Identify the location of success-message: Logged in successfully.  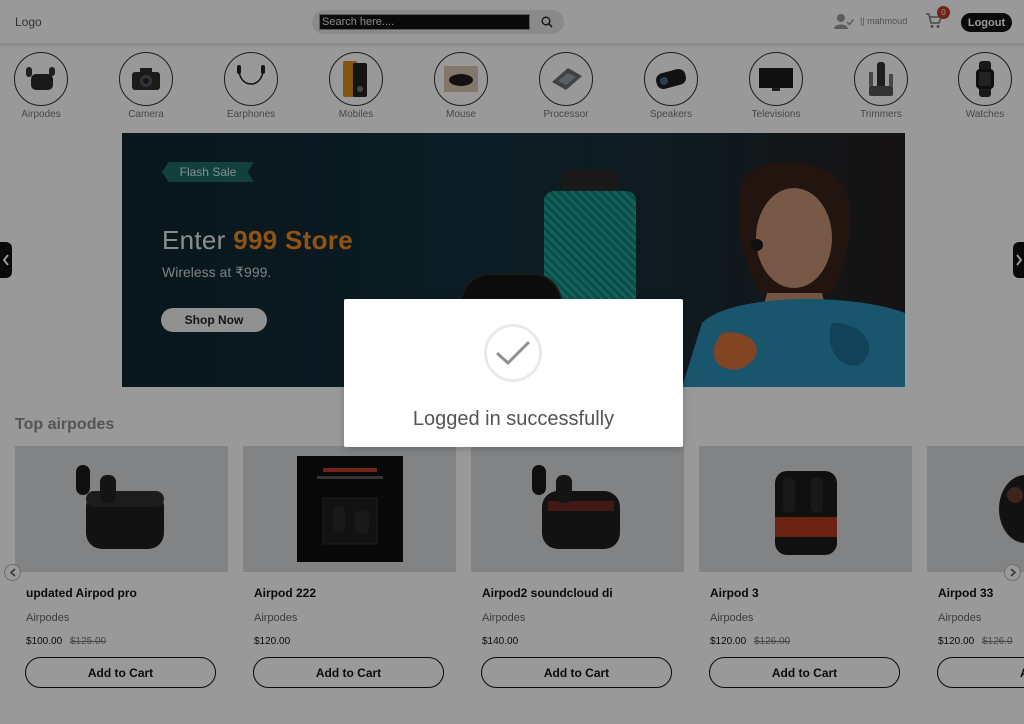
(513, 419).